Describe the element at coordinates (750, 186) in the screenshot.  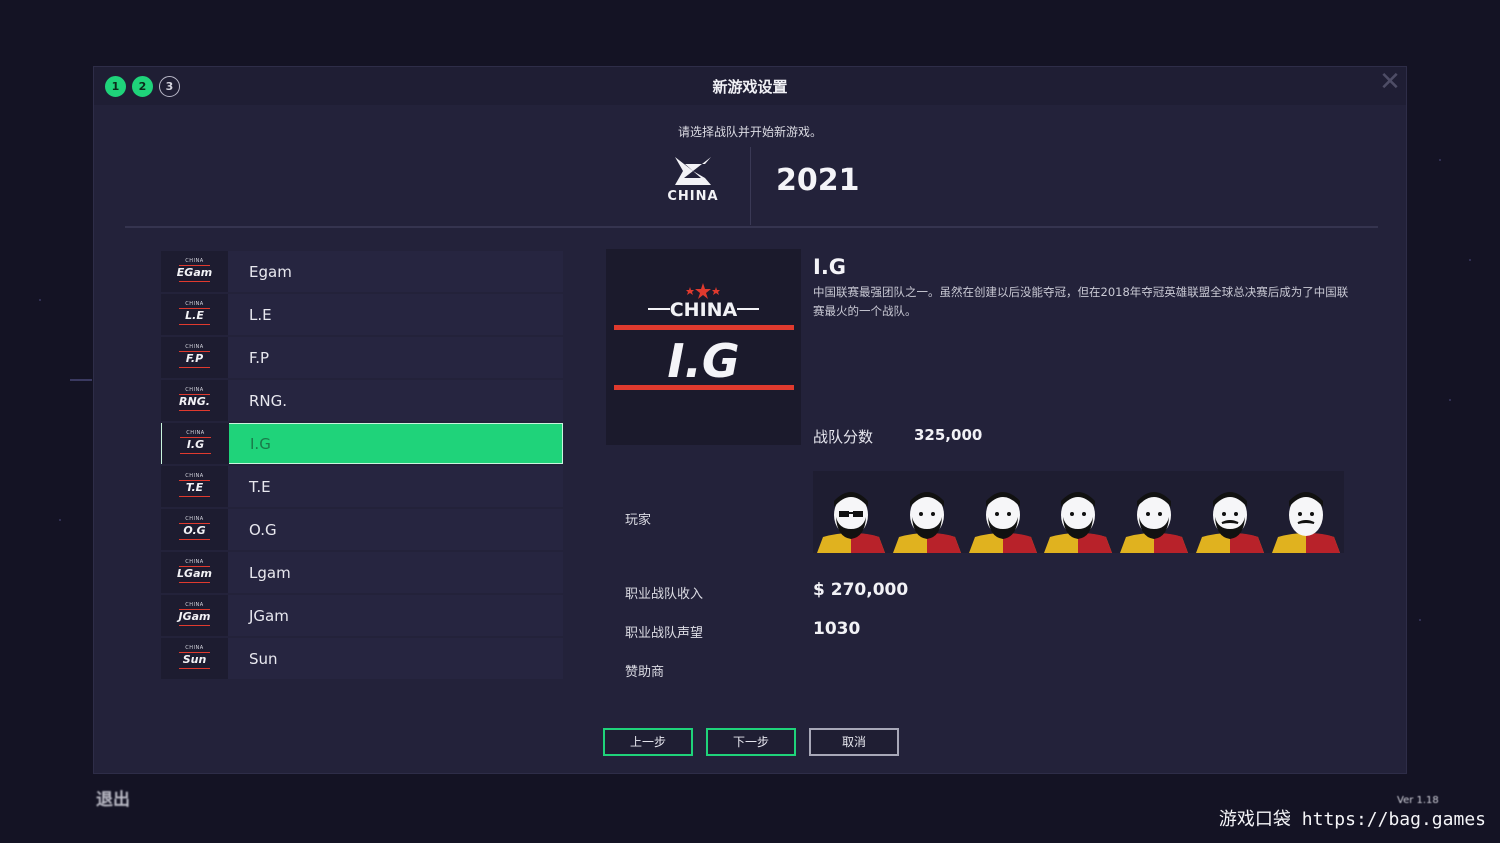
I see `header-divider` at that location.